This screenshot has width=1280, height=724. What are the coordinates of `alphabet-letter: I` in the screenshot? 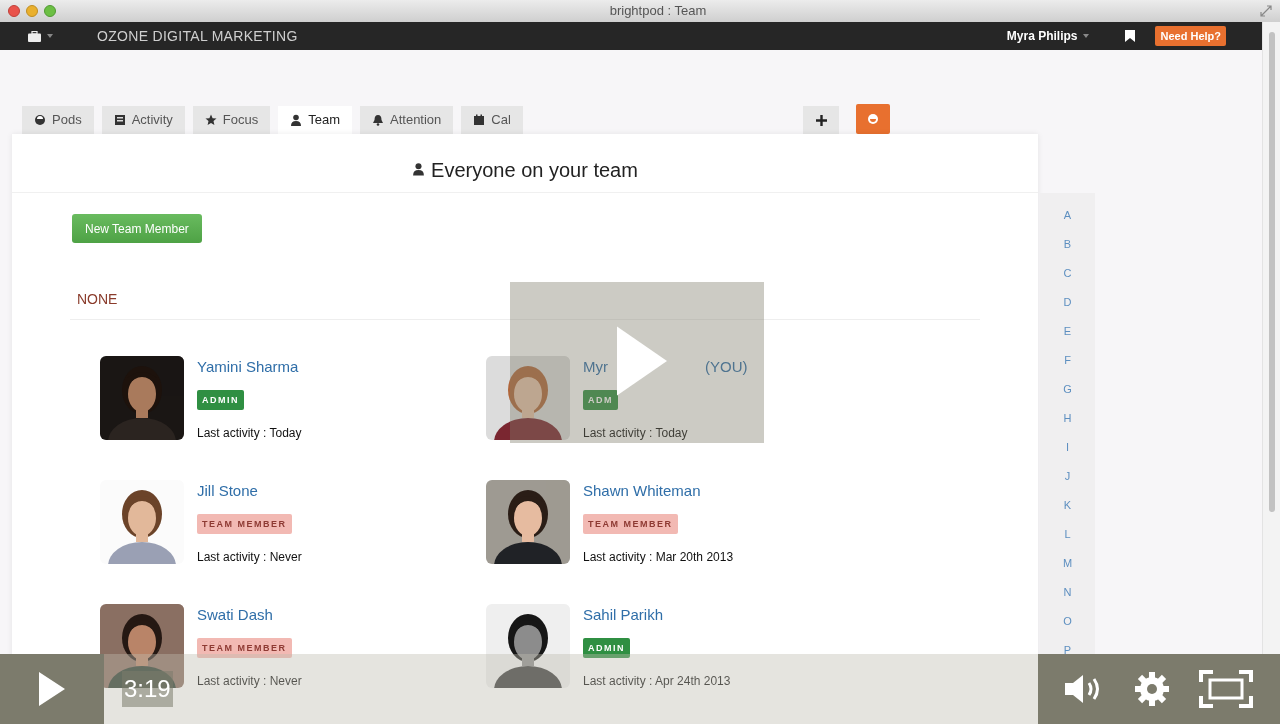 It's located at (1067, 447).